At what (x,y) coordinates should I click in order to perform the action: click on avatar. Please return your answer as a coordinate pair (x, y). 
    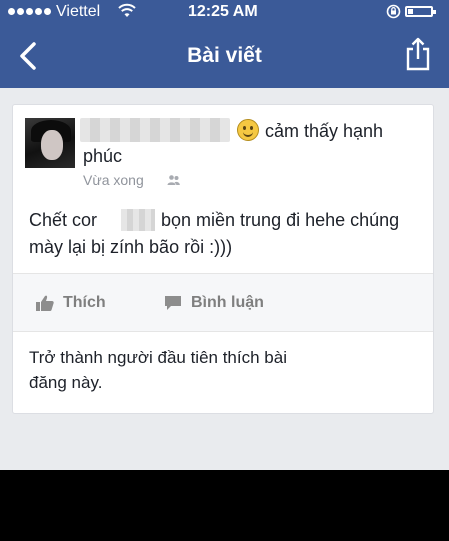
    Looking at the image, I should click on (50, 143).